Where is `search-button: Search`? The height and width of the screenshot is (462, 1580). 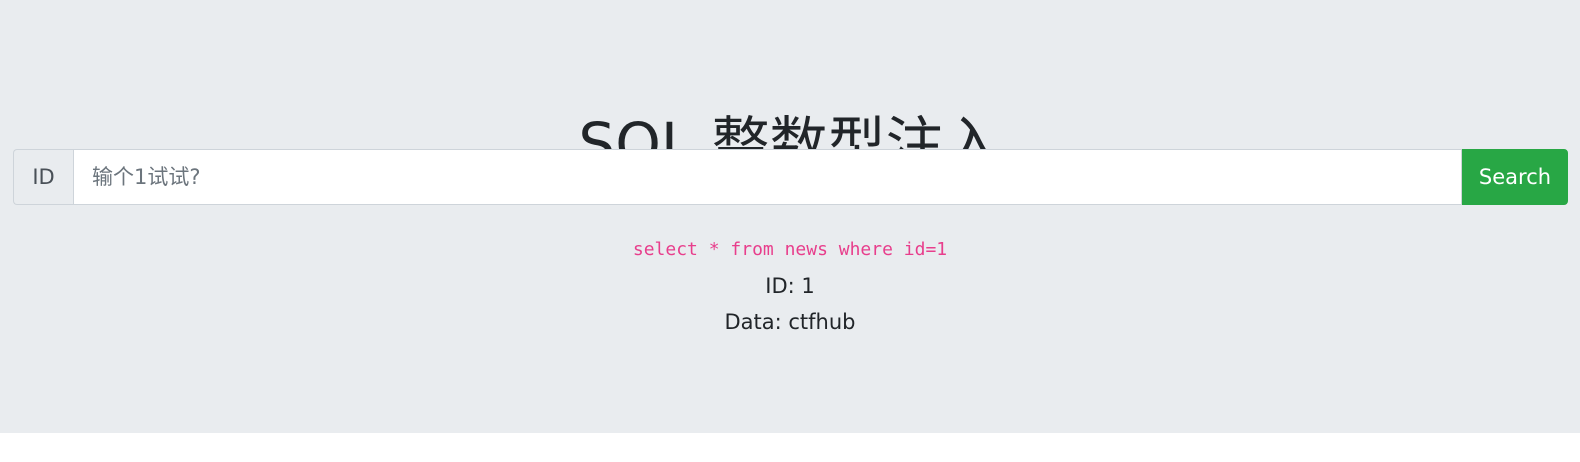
search-button: Search is located at coordinates (1515, 177).